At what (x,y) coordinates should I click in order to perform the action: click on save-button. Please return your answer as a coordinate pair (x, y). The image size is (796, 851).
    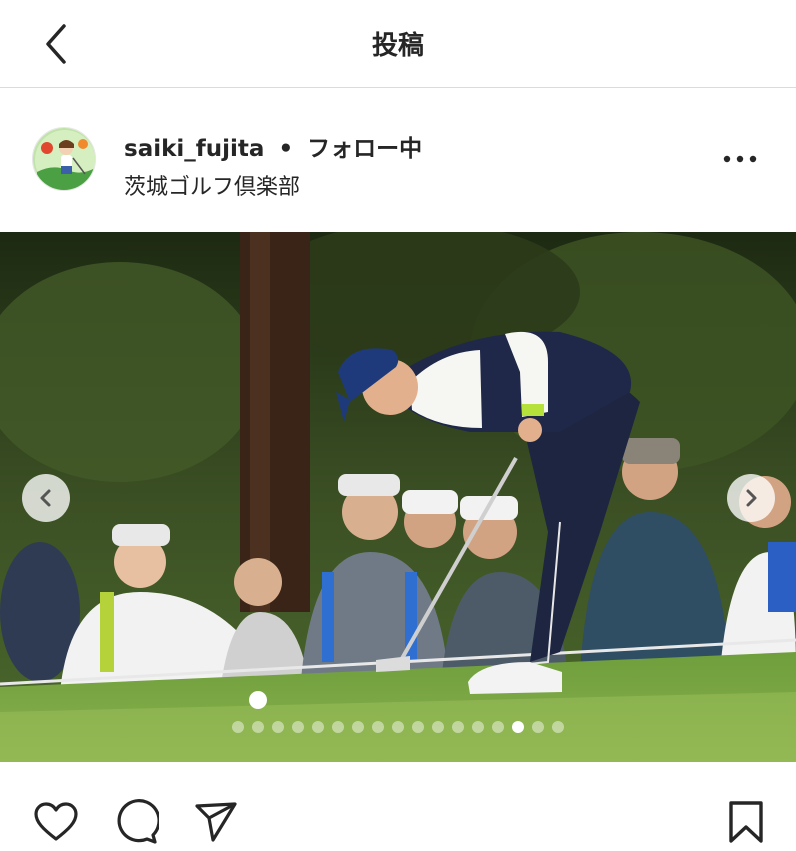
    Looking at the image, I should click on (746, 822).